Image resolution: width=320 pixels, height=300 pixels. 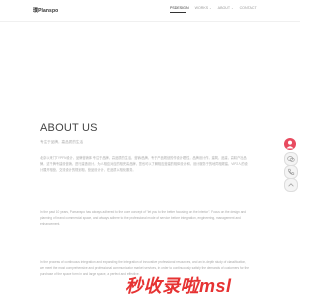 I want to click on nav-item-label: ABOUT, so click(x=224, y=8).